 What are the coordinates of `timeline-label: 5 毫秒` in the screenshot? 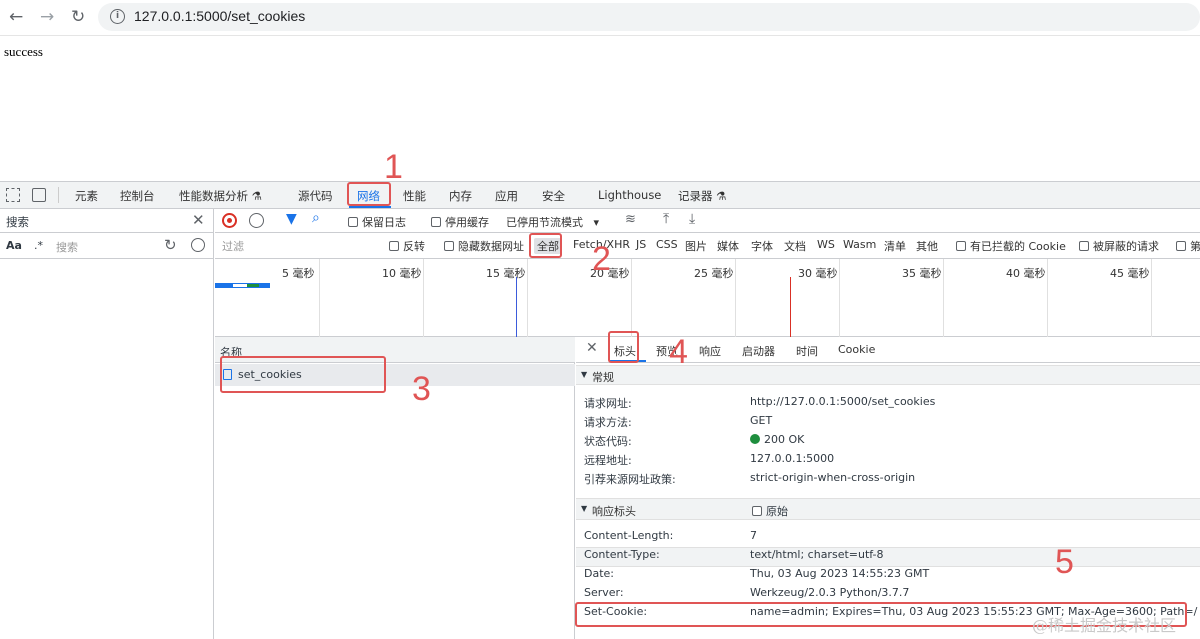 It's located at (298, 273).